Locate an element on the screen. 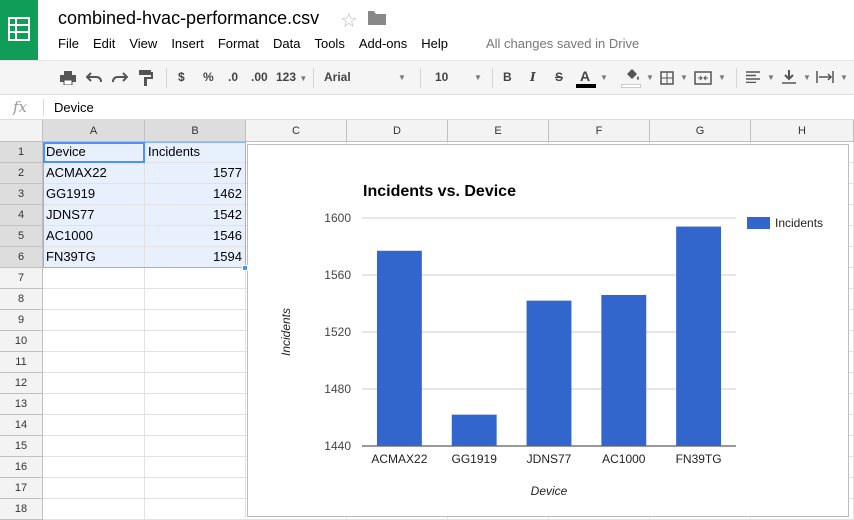 The width and height of the screenshot is (854, 520). column-header-a: A is located at coordinates (94, 131).